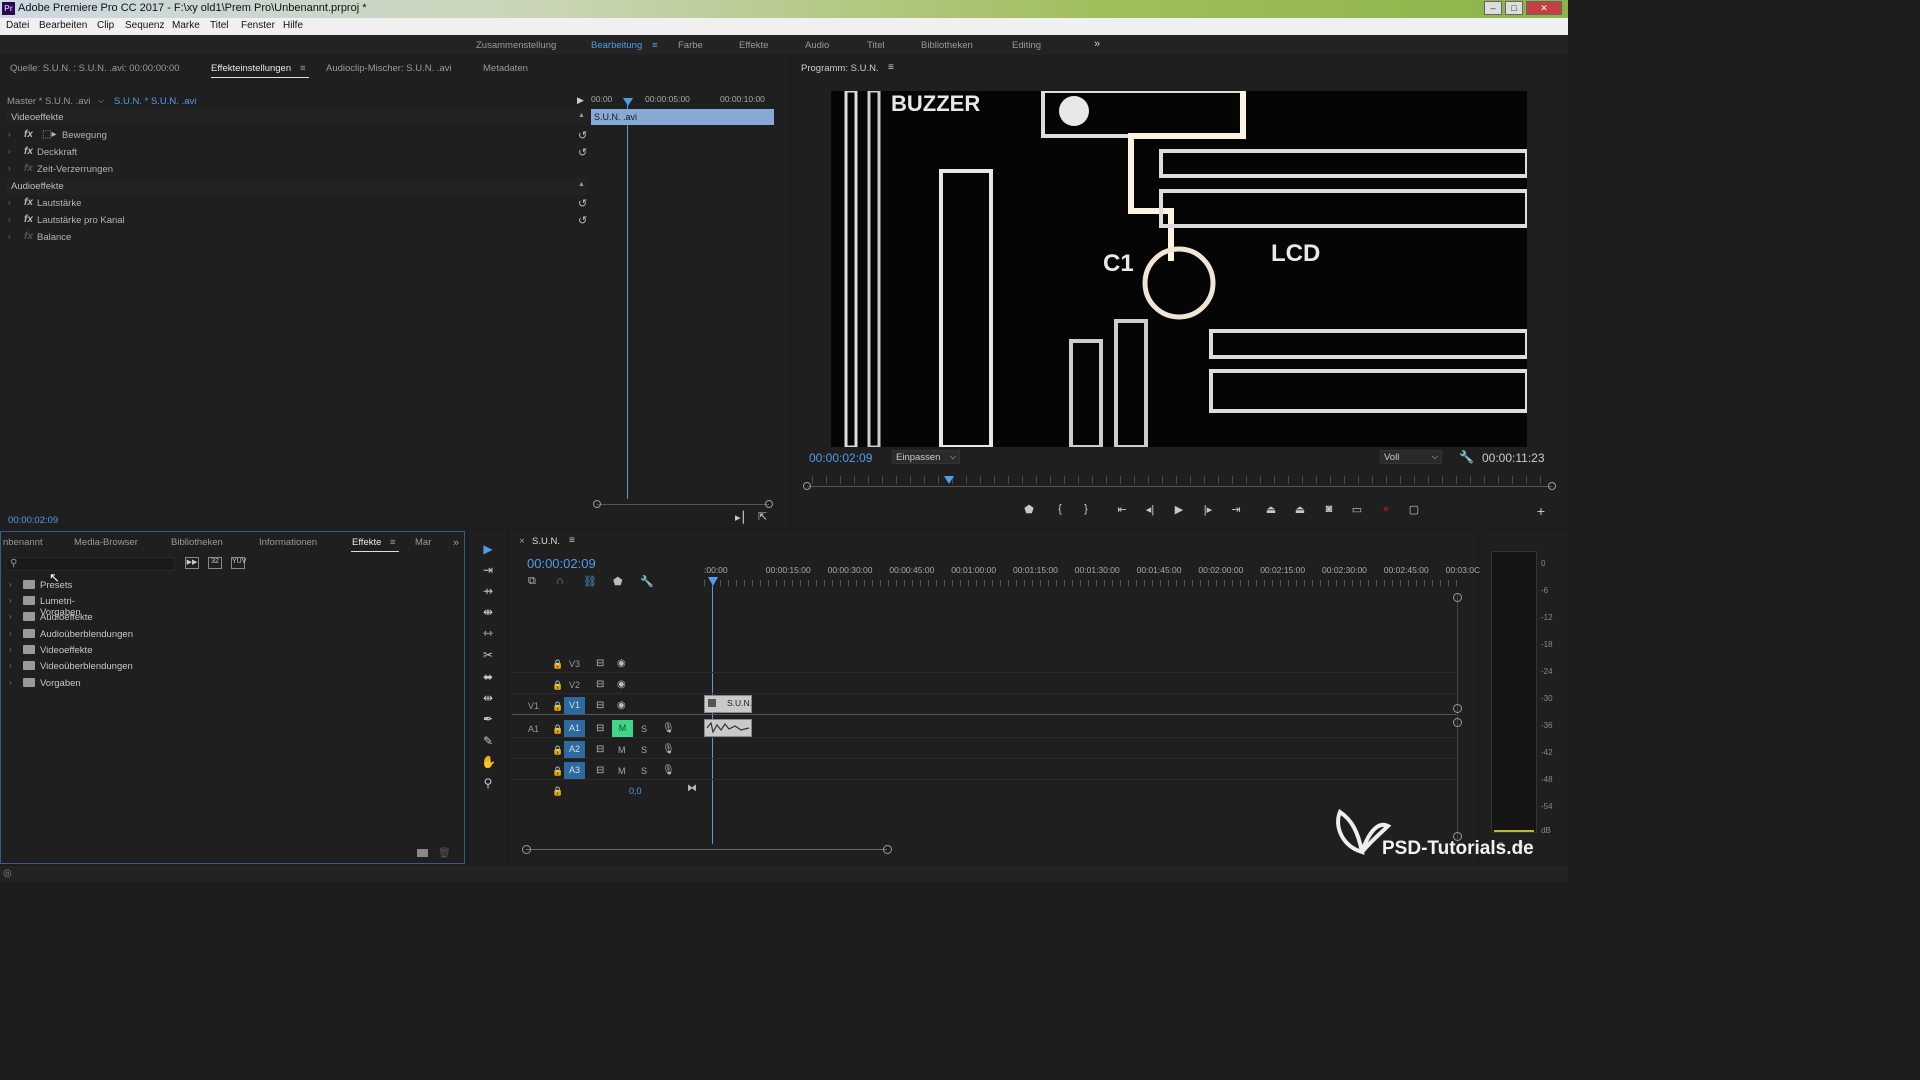  Describe the element at coordinates (516, 45) in the screenshot. I see `workspace-zusammenstellung: Zusammenstellung` at that location.